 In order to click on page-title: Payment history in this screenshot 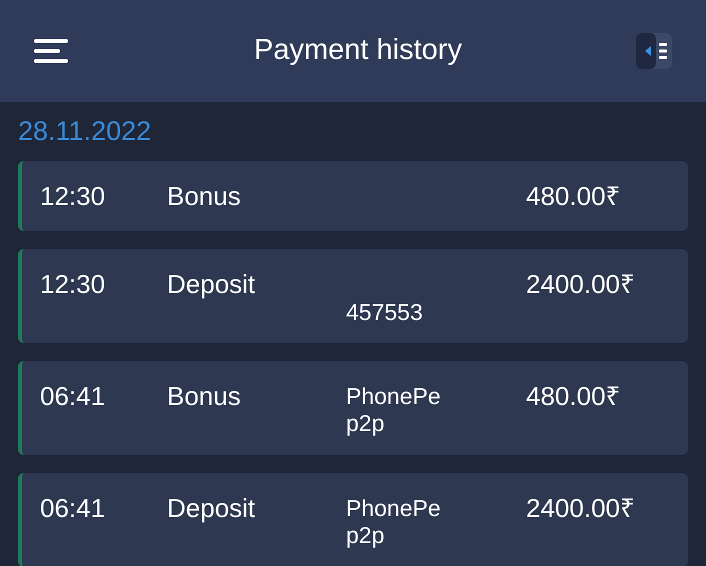, I will do `click(357, 50)`.